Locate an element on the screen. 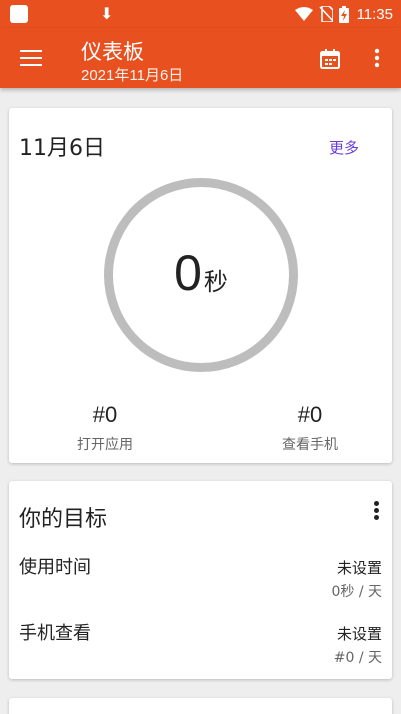  usage-time-unit: 秒 is located at coordinates (215, 282).